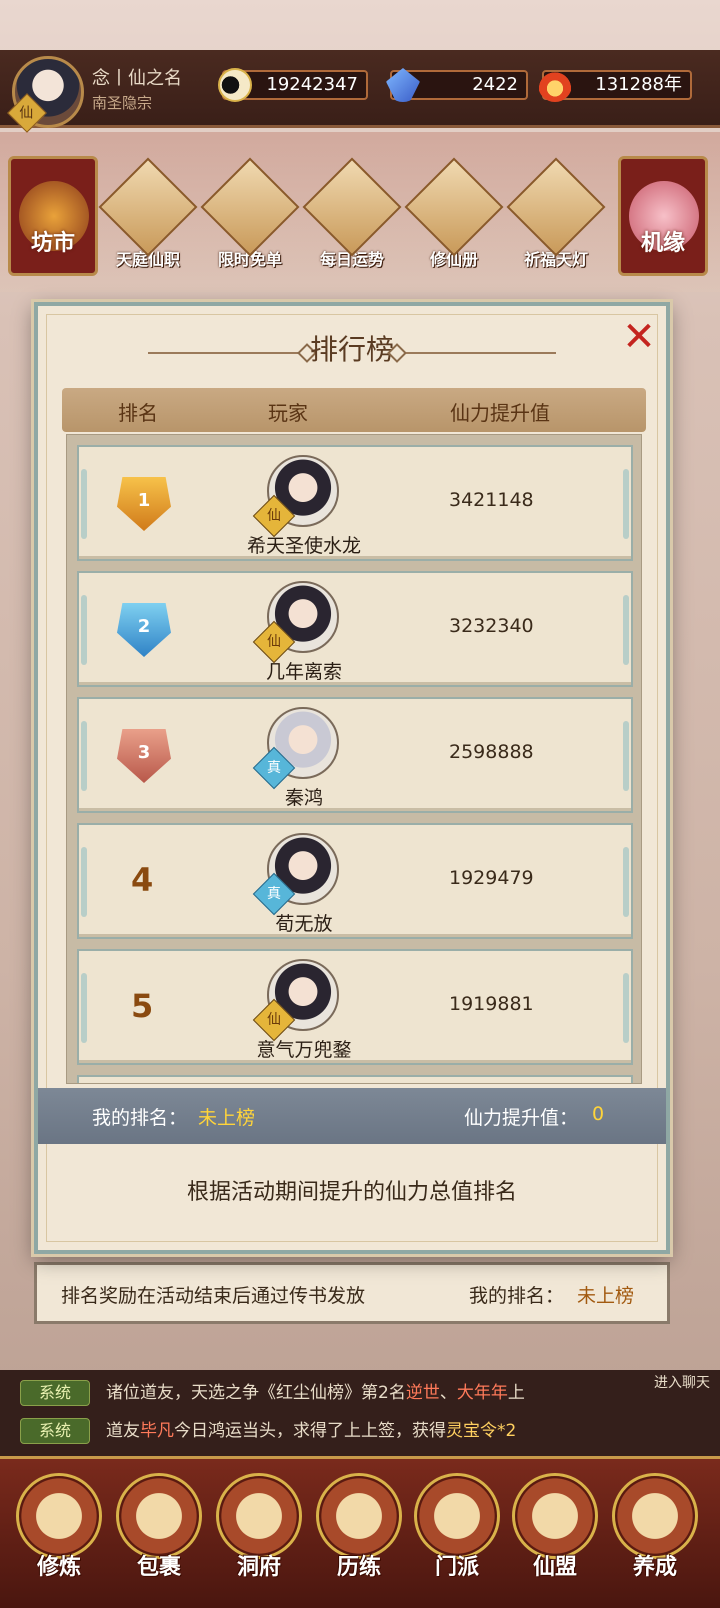  I want to click on player-name: 希天圣使水龙, so click(303, 546).